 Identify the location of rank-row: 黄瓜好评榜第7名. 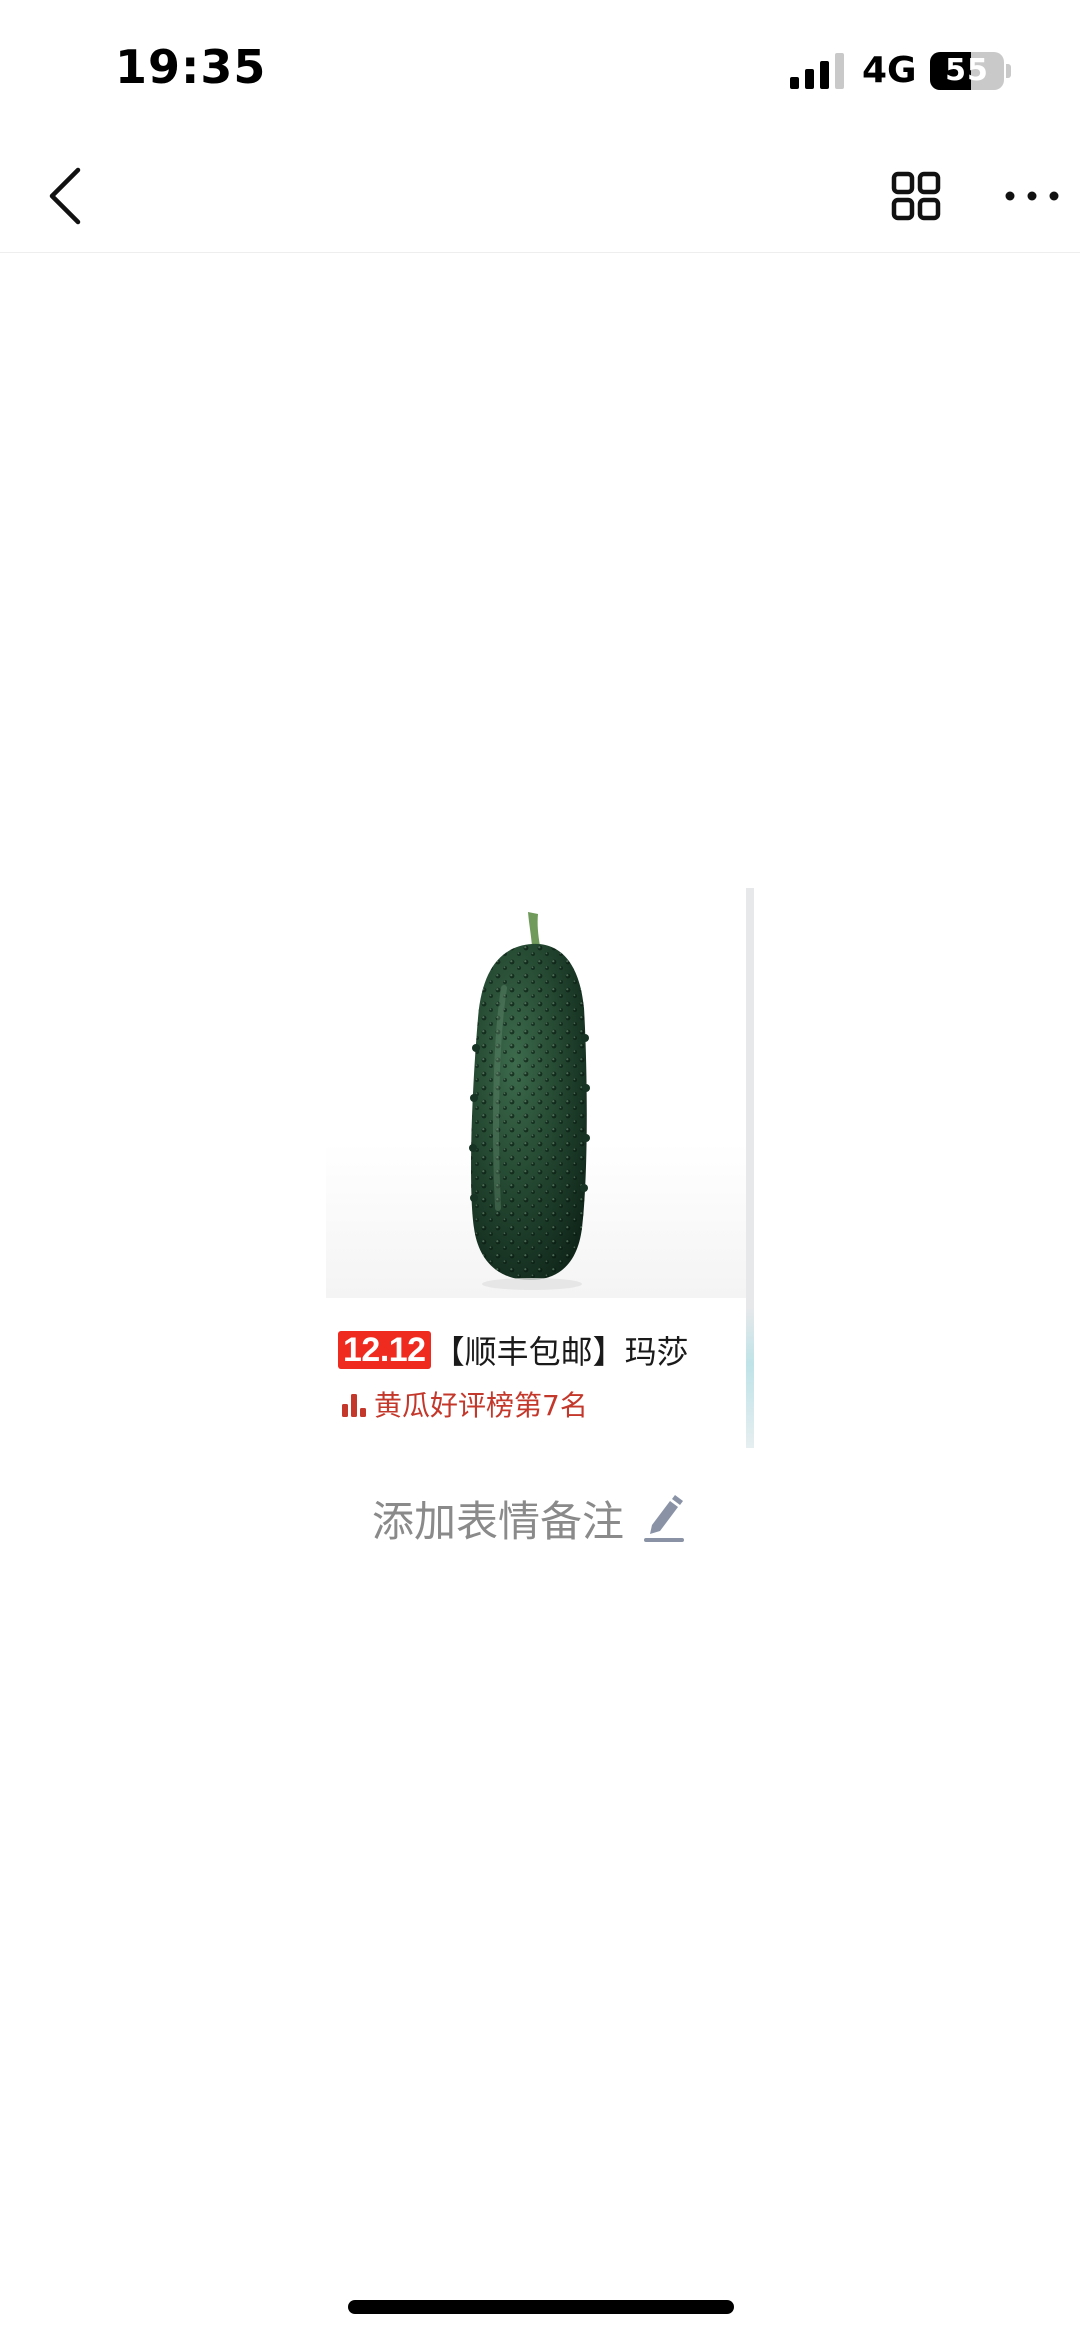
(464, 1404).